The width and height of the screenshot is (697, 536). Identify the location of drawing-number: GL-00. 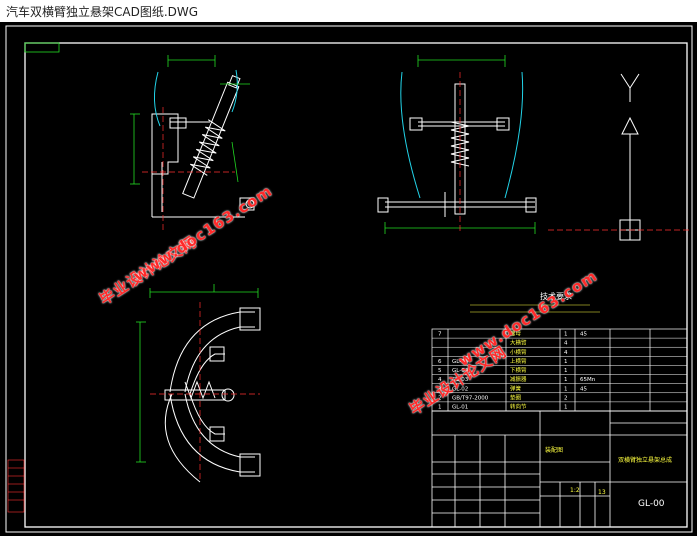
(651, 504).